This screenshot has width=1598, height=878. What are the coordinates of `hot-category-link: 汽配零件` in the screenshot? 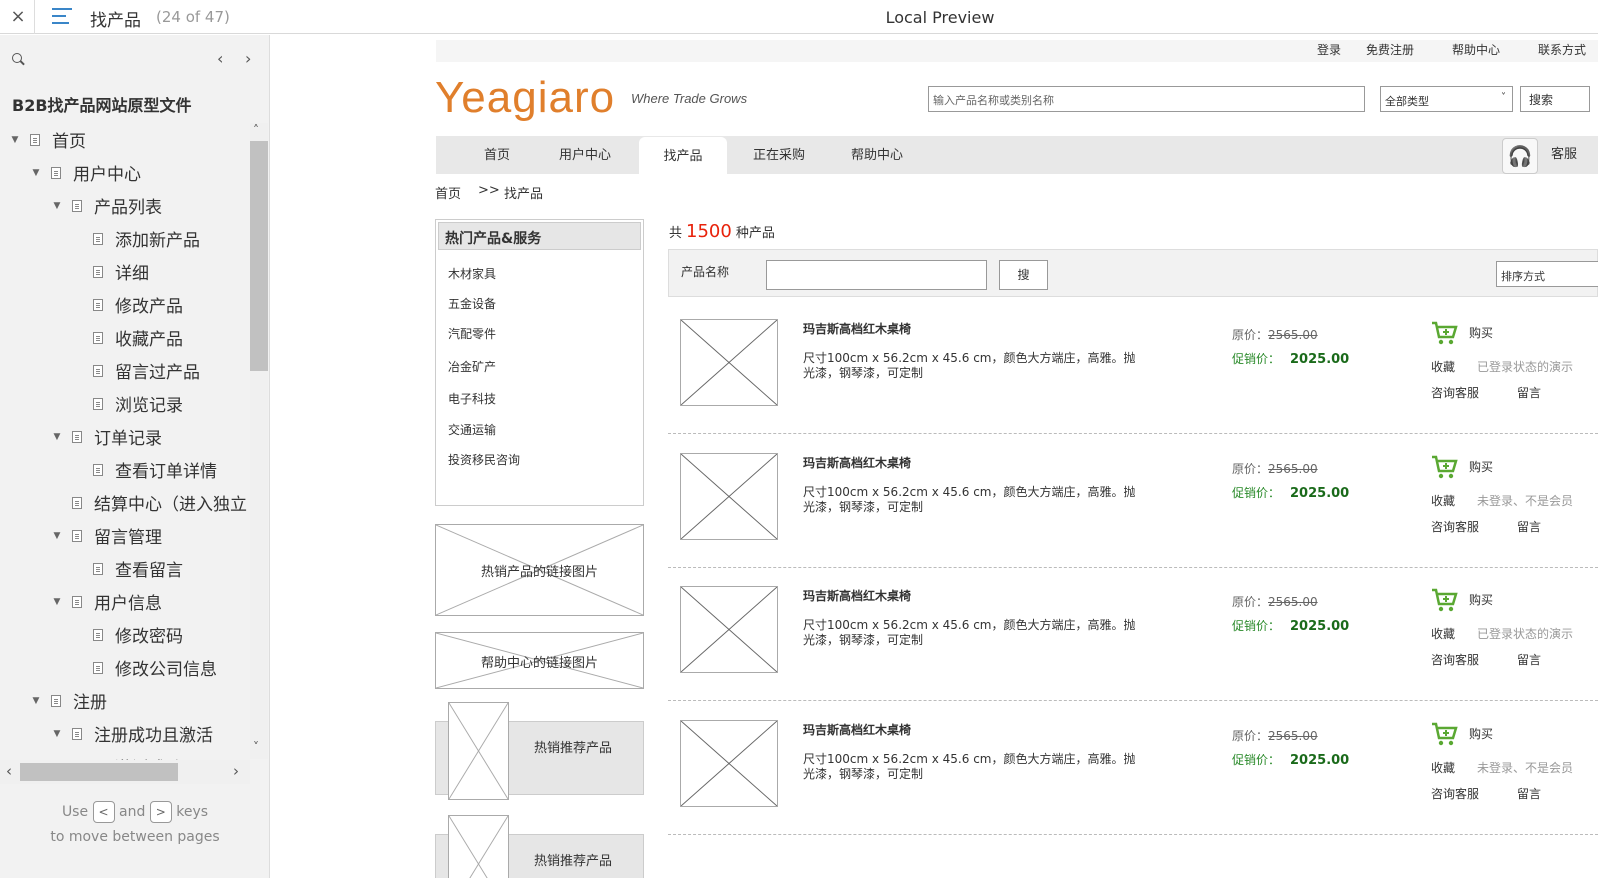 It's located at (472, 333).